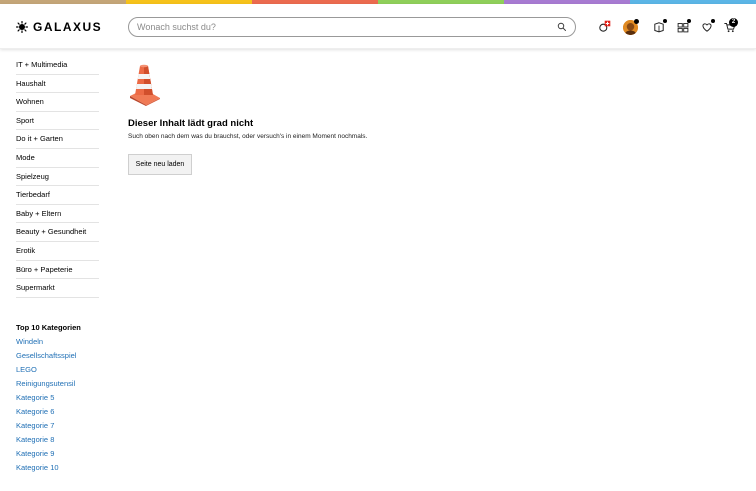  What do you see at coordinates (61, 384) in the screenshot?
I see `top-category-link: Reinigungsutensil` at bounding box center [61, 384].